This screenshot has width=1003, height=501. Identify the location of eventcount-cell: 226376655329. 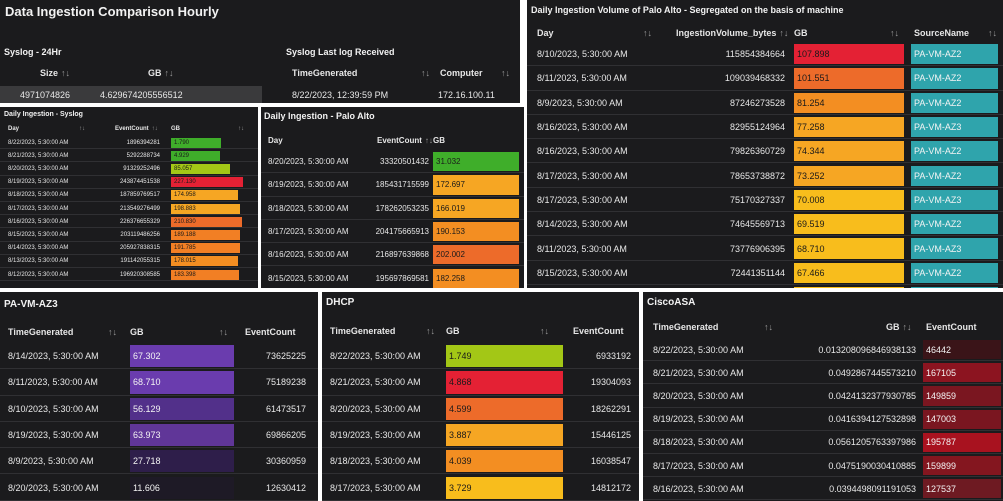
(139, 221).